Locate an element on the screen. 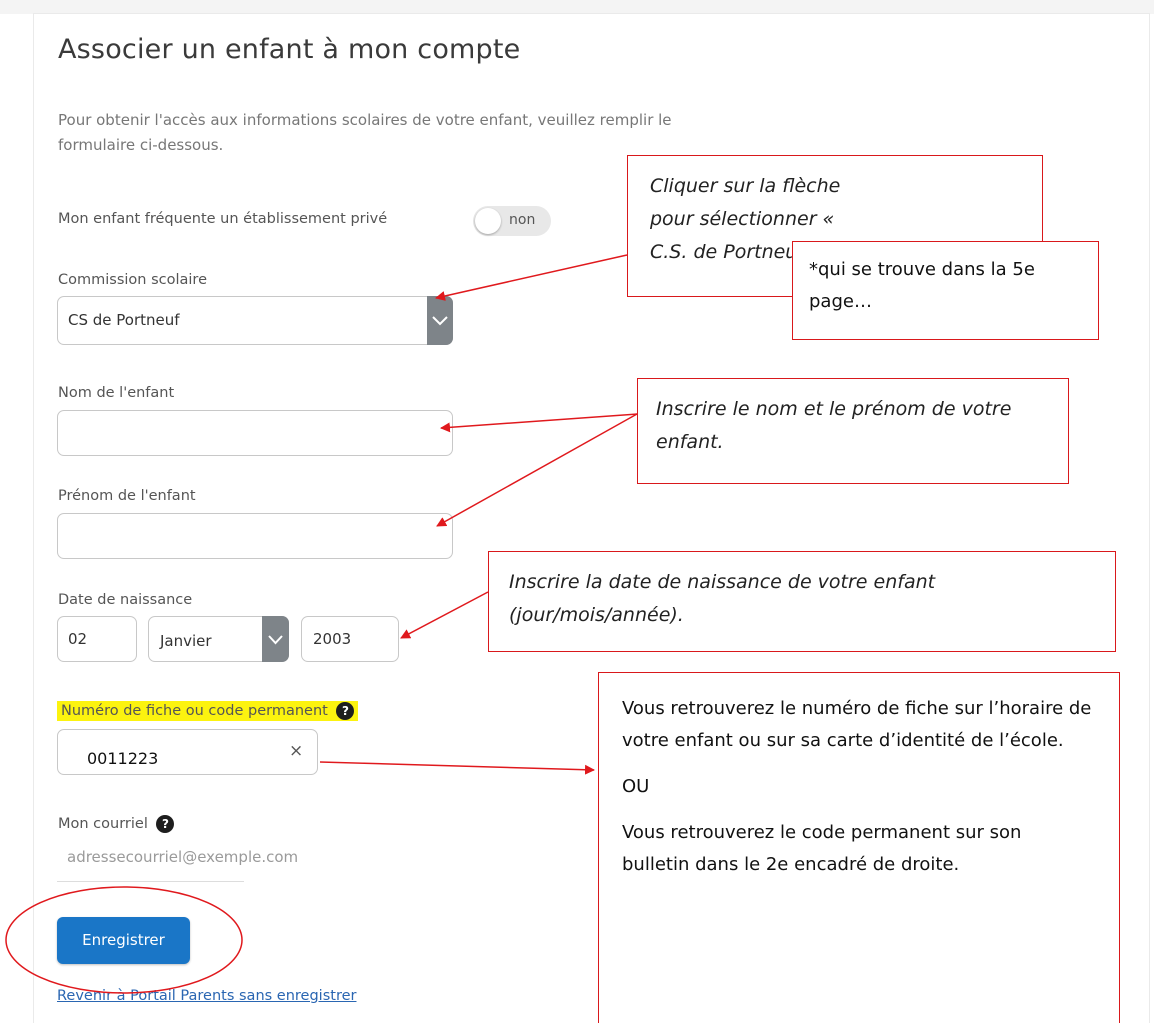 This screenshot has width=1154, height=1023. arrow-record-number is located at coordinates (457, 768).